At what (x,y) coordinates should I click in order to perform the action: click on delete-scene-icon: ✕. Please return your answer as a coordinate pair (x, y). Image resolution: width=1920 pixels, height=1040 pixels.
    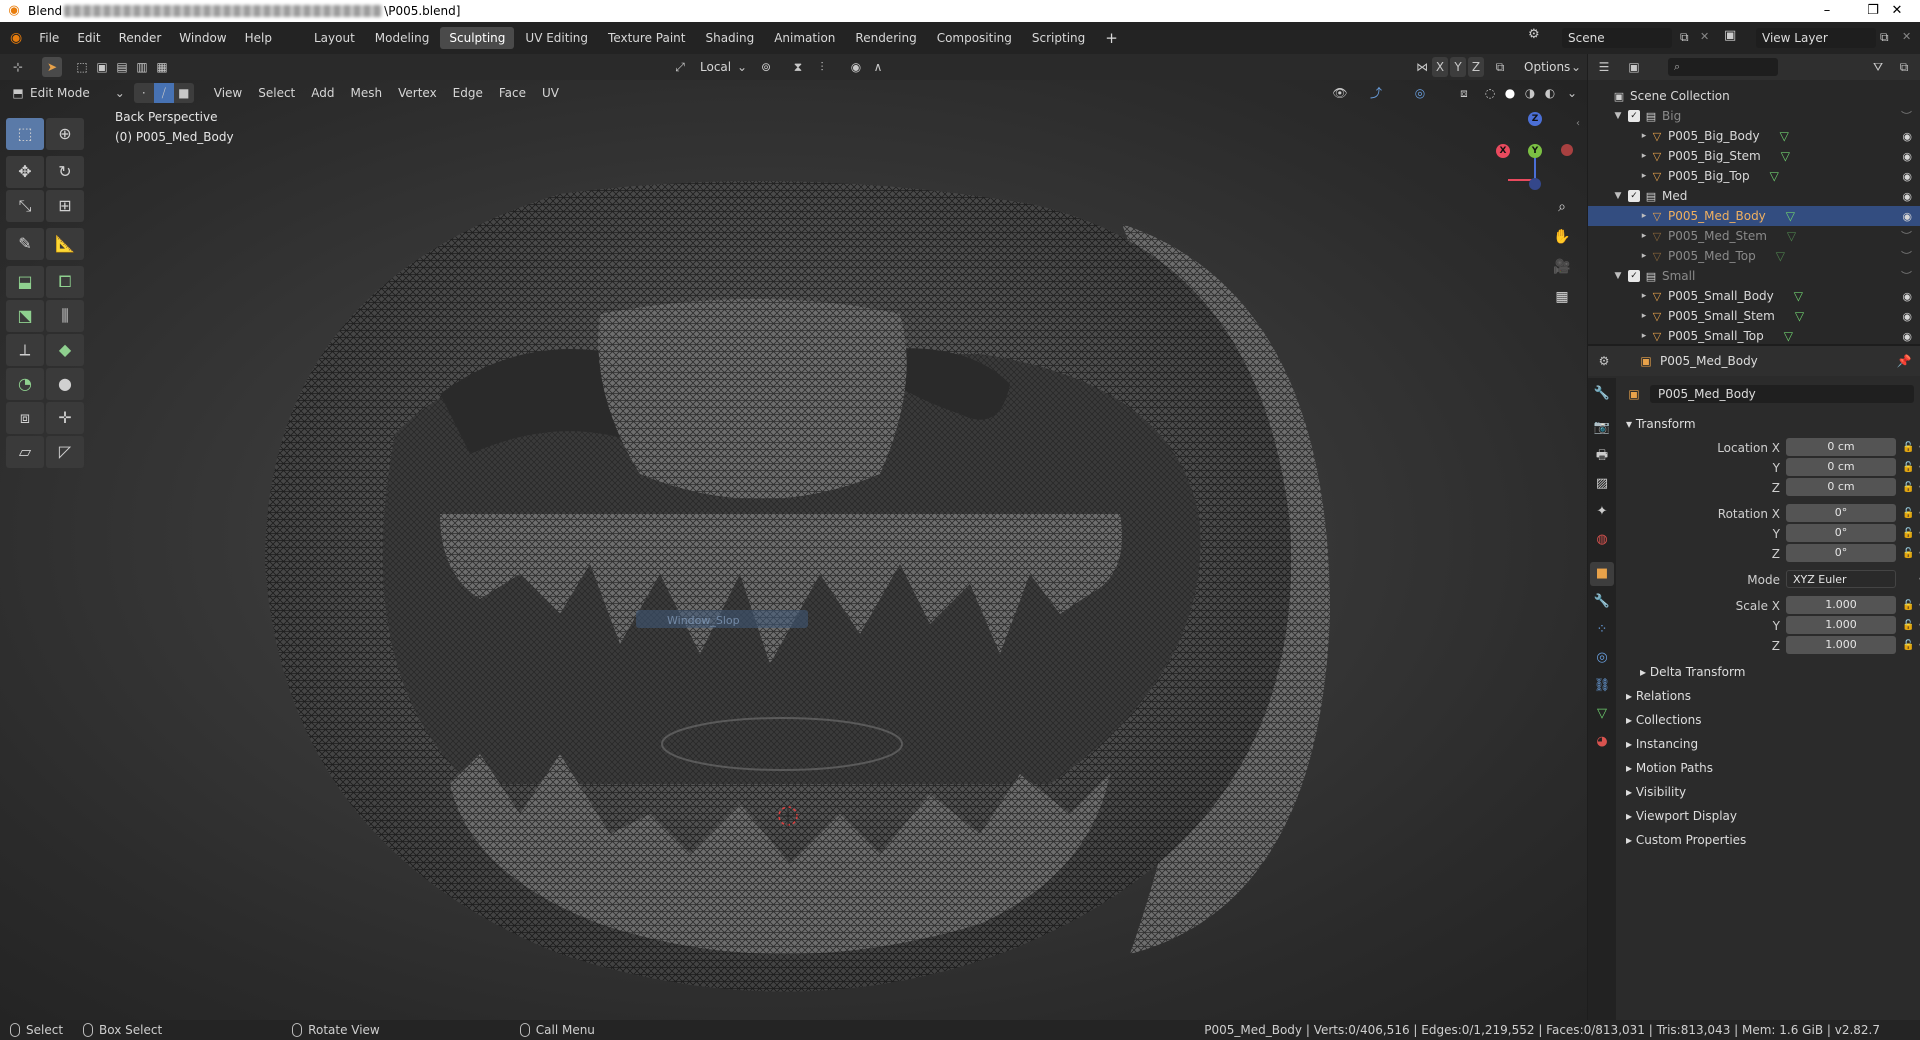
    Looking at the image, I should click on (1704, 36).